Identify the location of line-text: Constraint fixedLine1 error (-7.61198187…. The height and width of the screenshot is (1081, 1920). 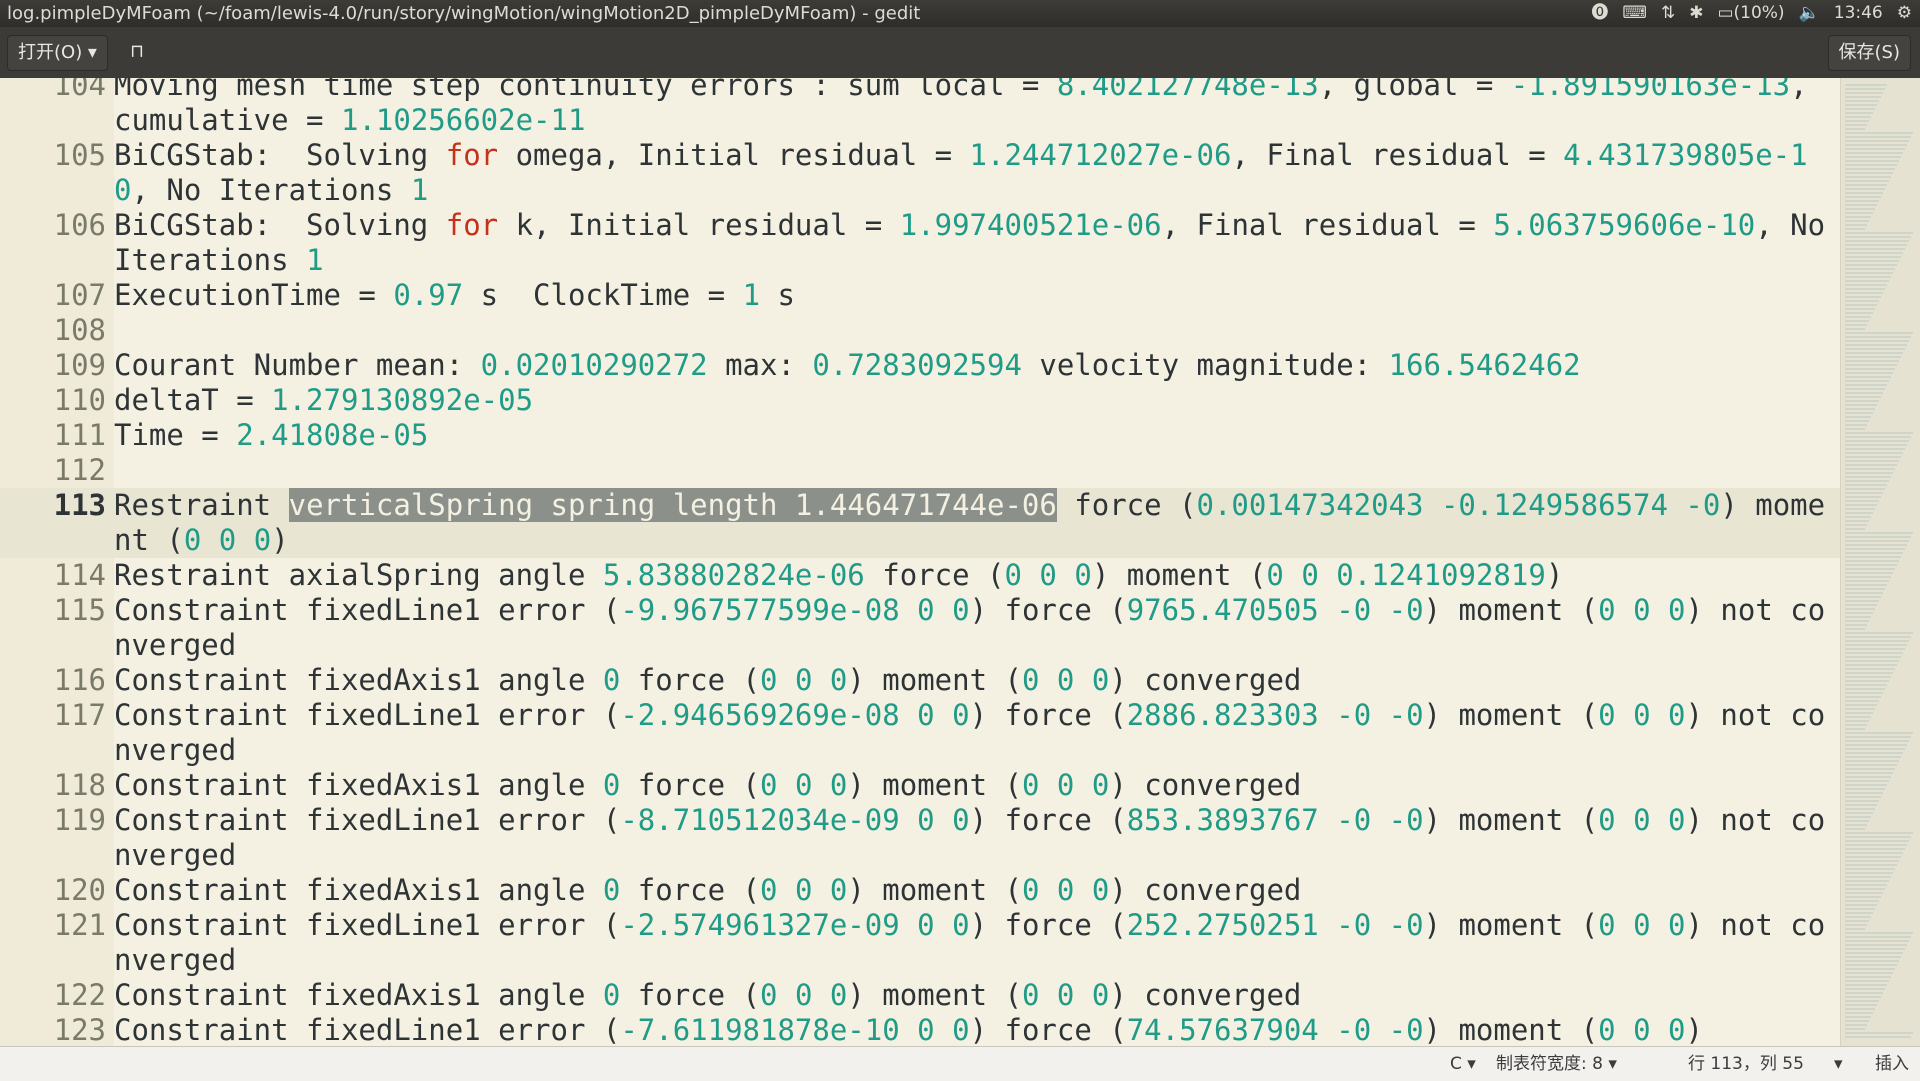
(975, 1029).